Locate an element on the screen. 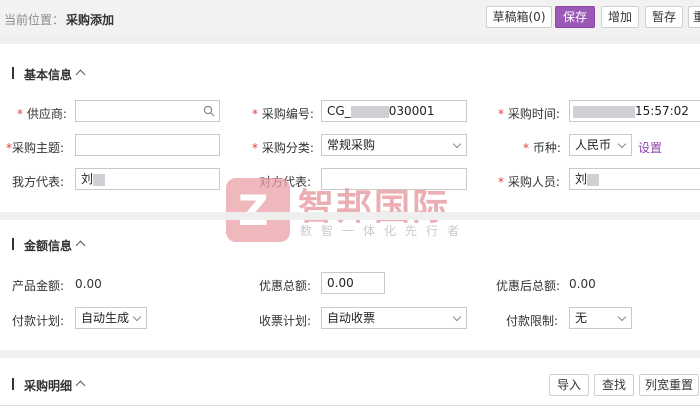  search-icon is located at coordinates (209, 111).